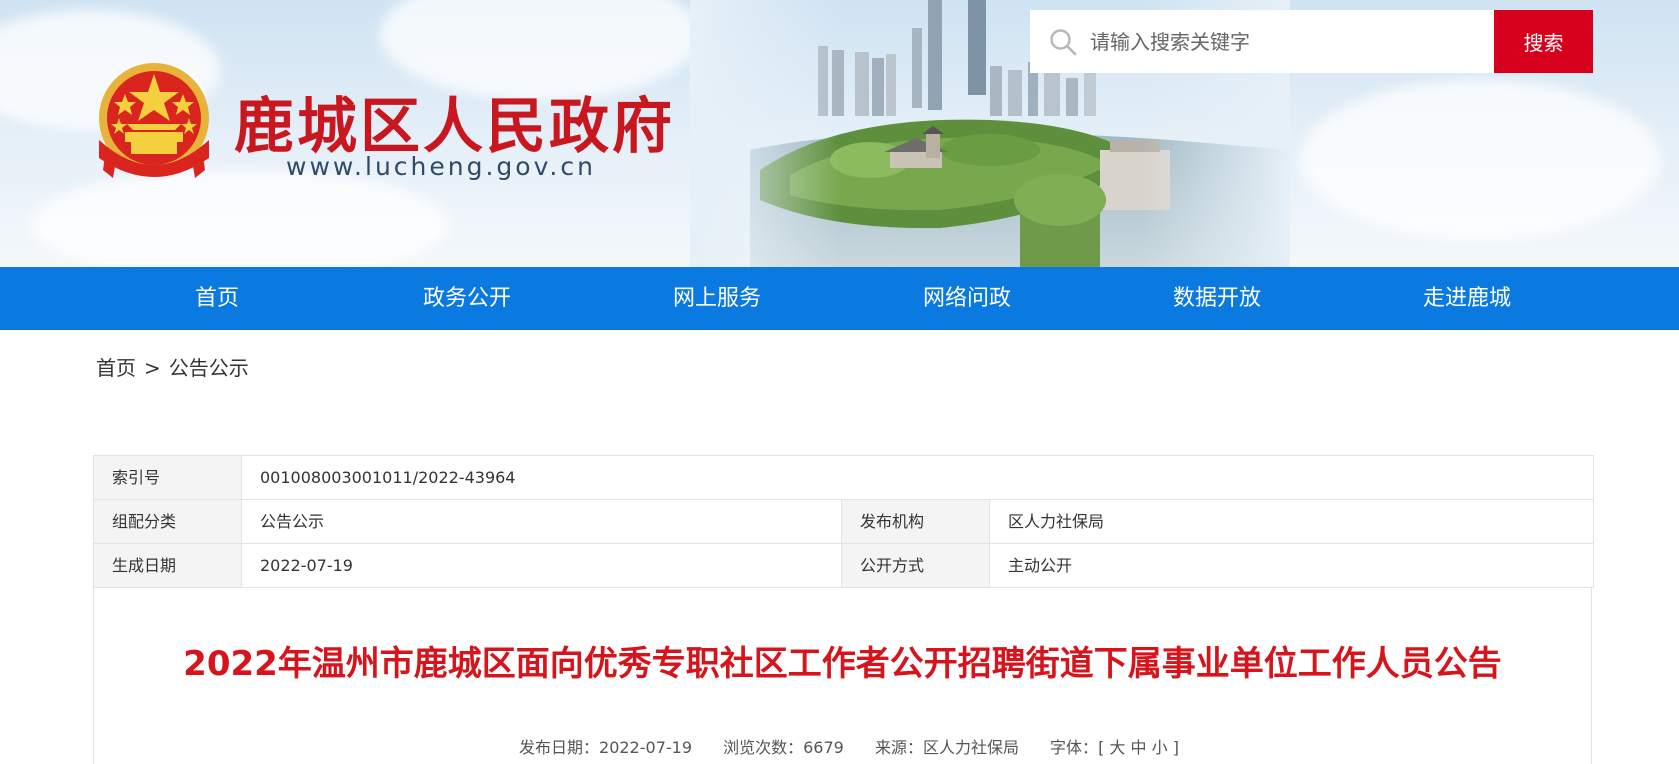  Describe the element at coordinates (1467, 298) in the screenshot. I see `nav-item-about-lucheng: 走进鹿城` at that location.